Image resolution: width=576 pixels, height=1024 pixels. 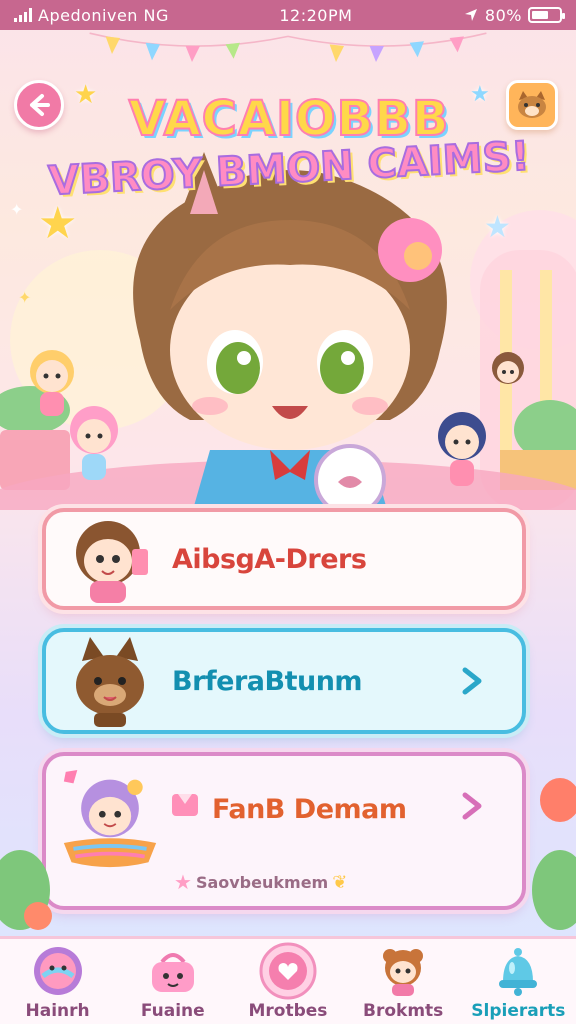 I want to click on arrow-left-icon, so click(x=40, y=105).